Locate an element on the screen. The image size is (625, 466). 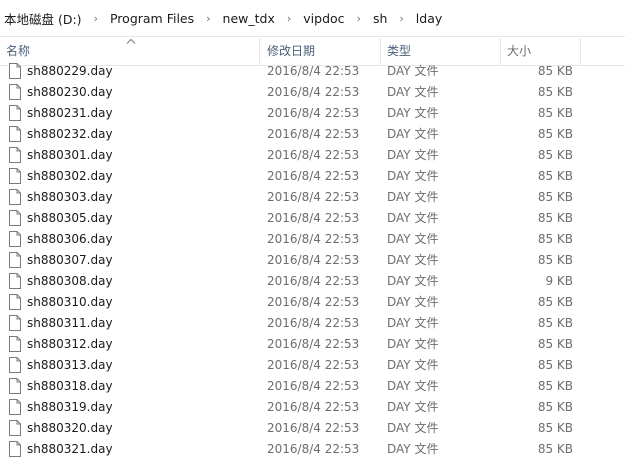
file-row: sh880310.day 2016/8/4 22:53 DAY 文件 85 KB is located at coordinates (312, 302).